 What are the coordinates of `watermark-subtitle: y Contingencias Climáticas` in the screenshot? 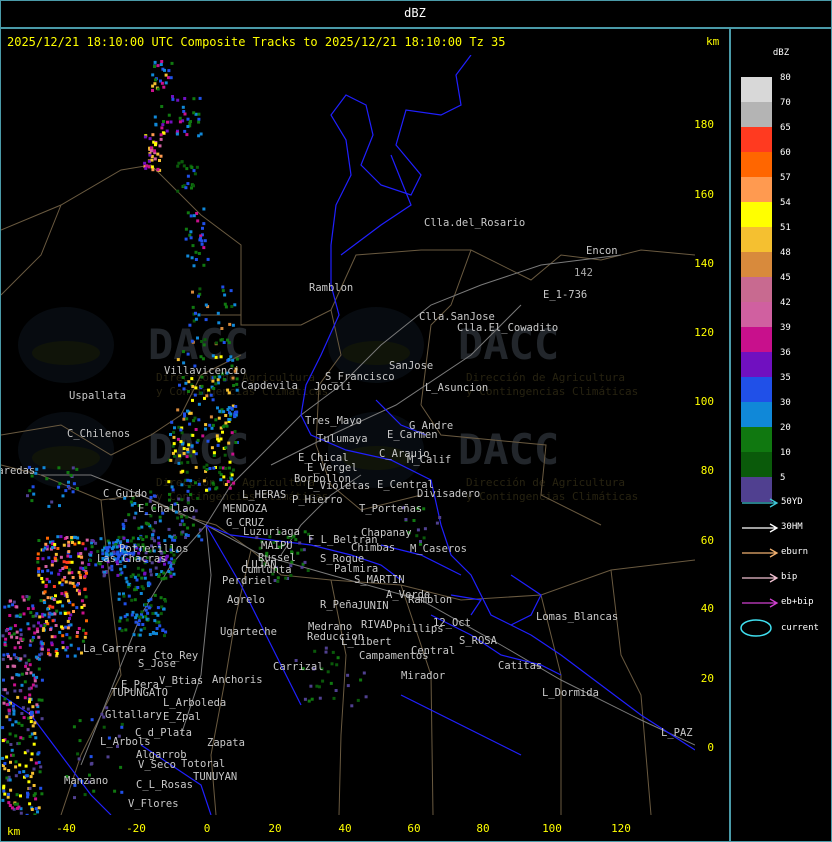 It's located at (552, 391).